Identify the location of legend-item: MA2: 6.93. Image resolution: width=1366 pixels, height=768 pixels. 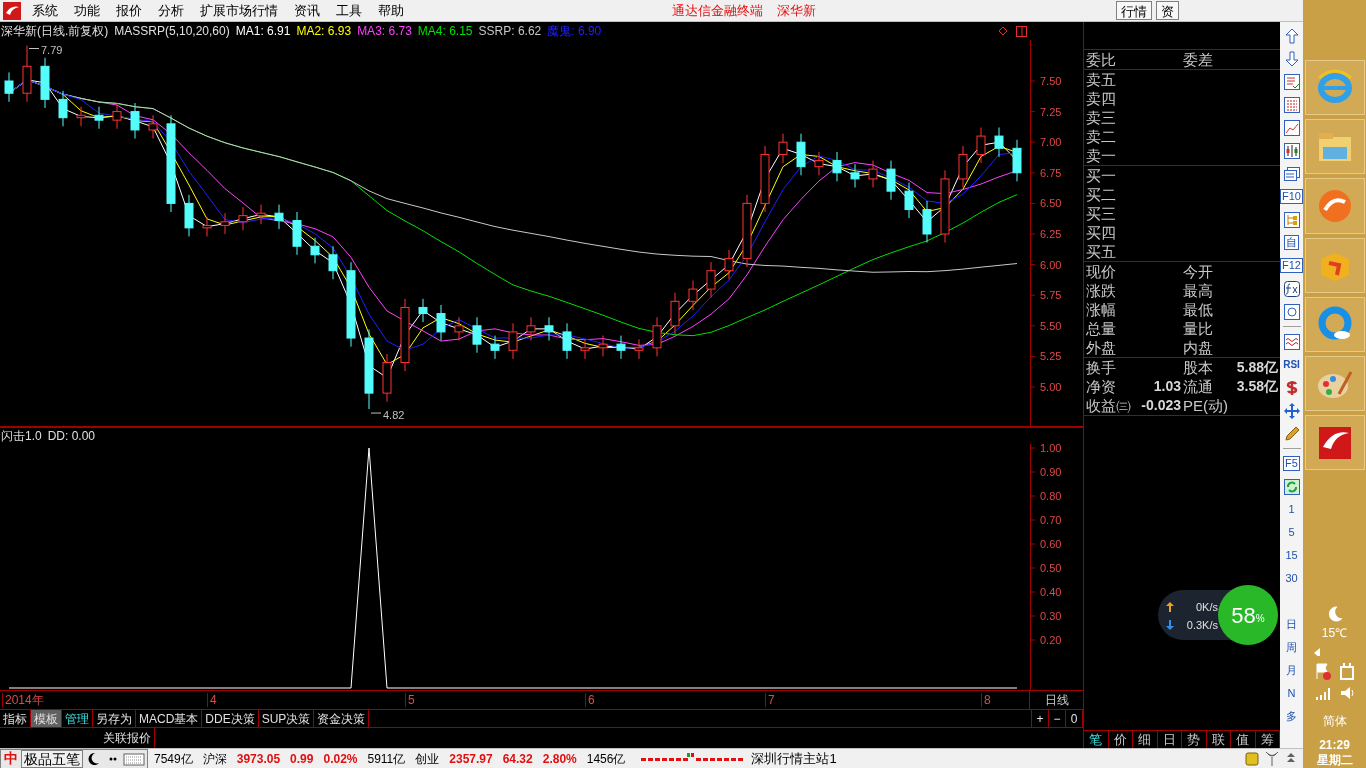
(324, 31).